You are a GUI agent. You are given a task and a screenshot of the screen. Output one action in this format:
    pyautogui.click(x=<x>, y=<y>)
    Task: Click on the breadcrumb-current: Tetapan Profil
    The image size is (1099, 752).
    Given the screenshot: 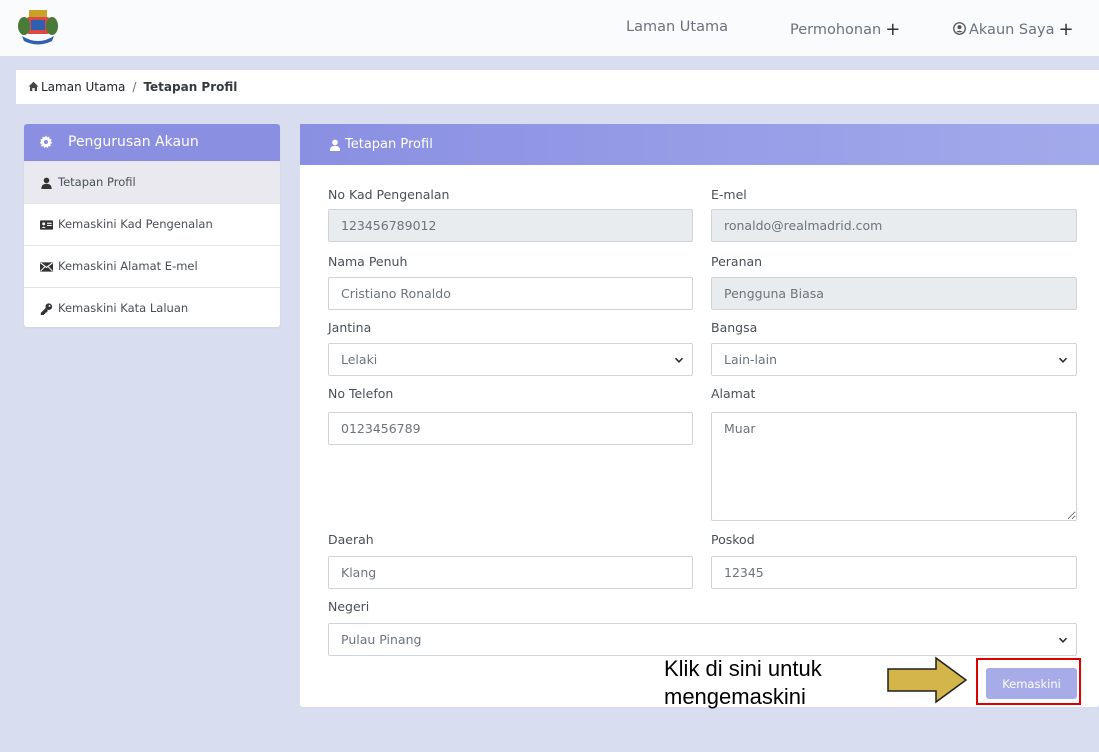 What is the action you would take?
    pyautogui.click(x=190, y=87)
    